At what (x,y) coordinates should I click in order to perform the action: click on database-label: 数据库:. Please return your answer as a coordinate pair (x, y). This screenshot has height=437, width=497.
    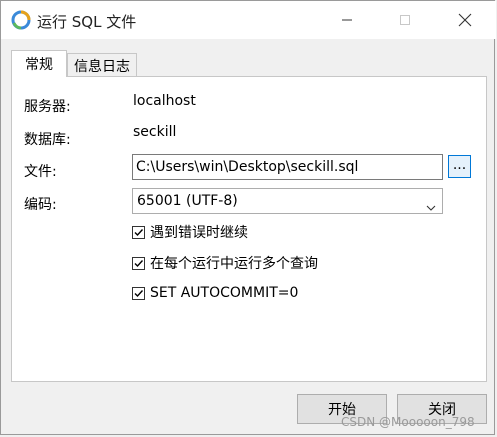
    Looking at the image, I should click on (47, 140).